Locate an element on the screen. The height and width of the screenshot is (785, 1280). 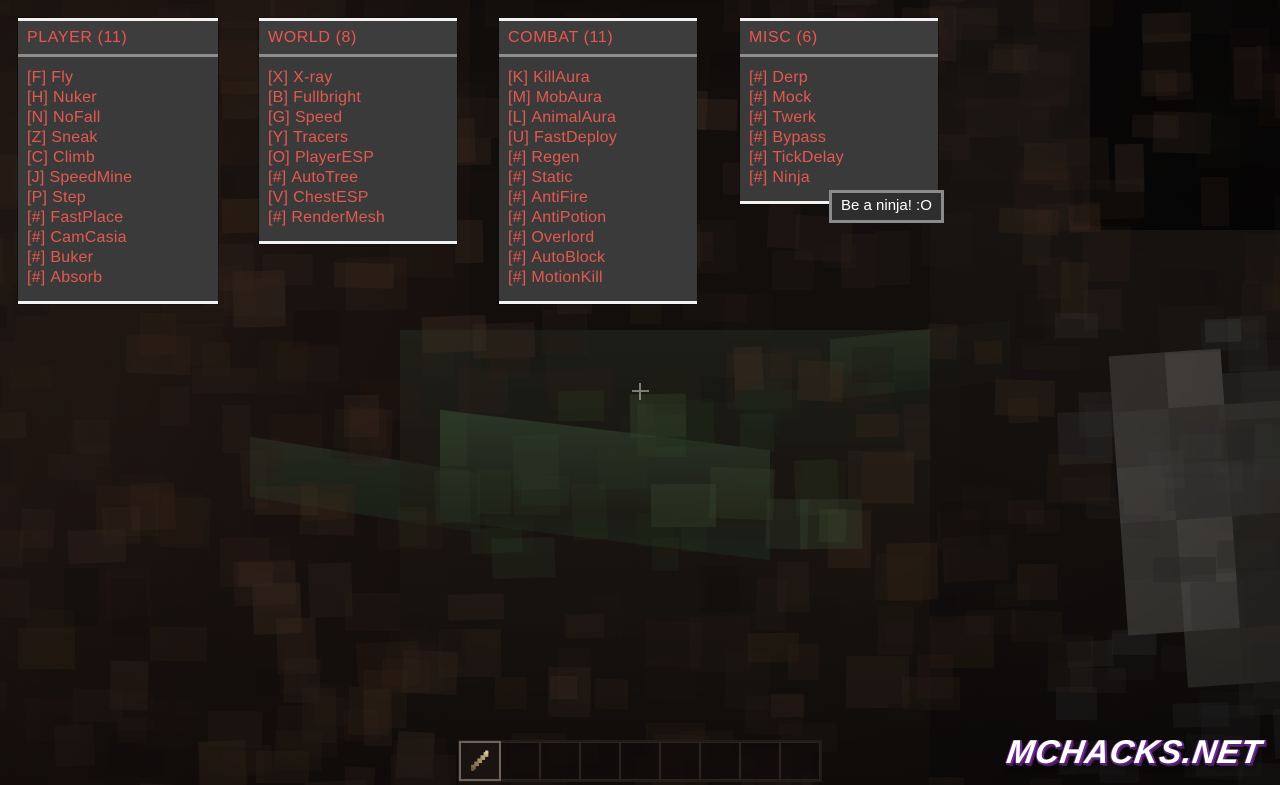
mod-label: PlayerESP is located at coordinates (334, 157).